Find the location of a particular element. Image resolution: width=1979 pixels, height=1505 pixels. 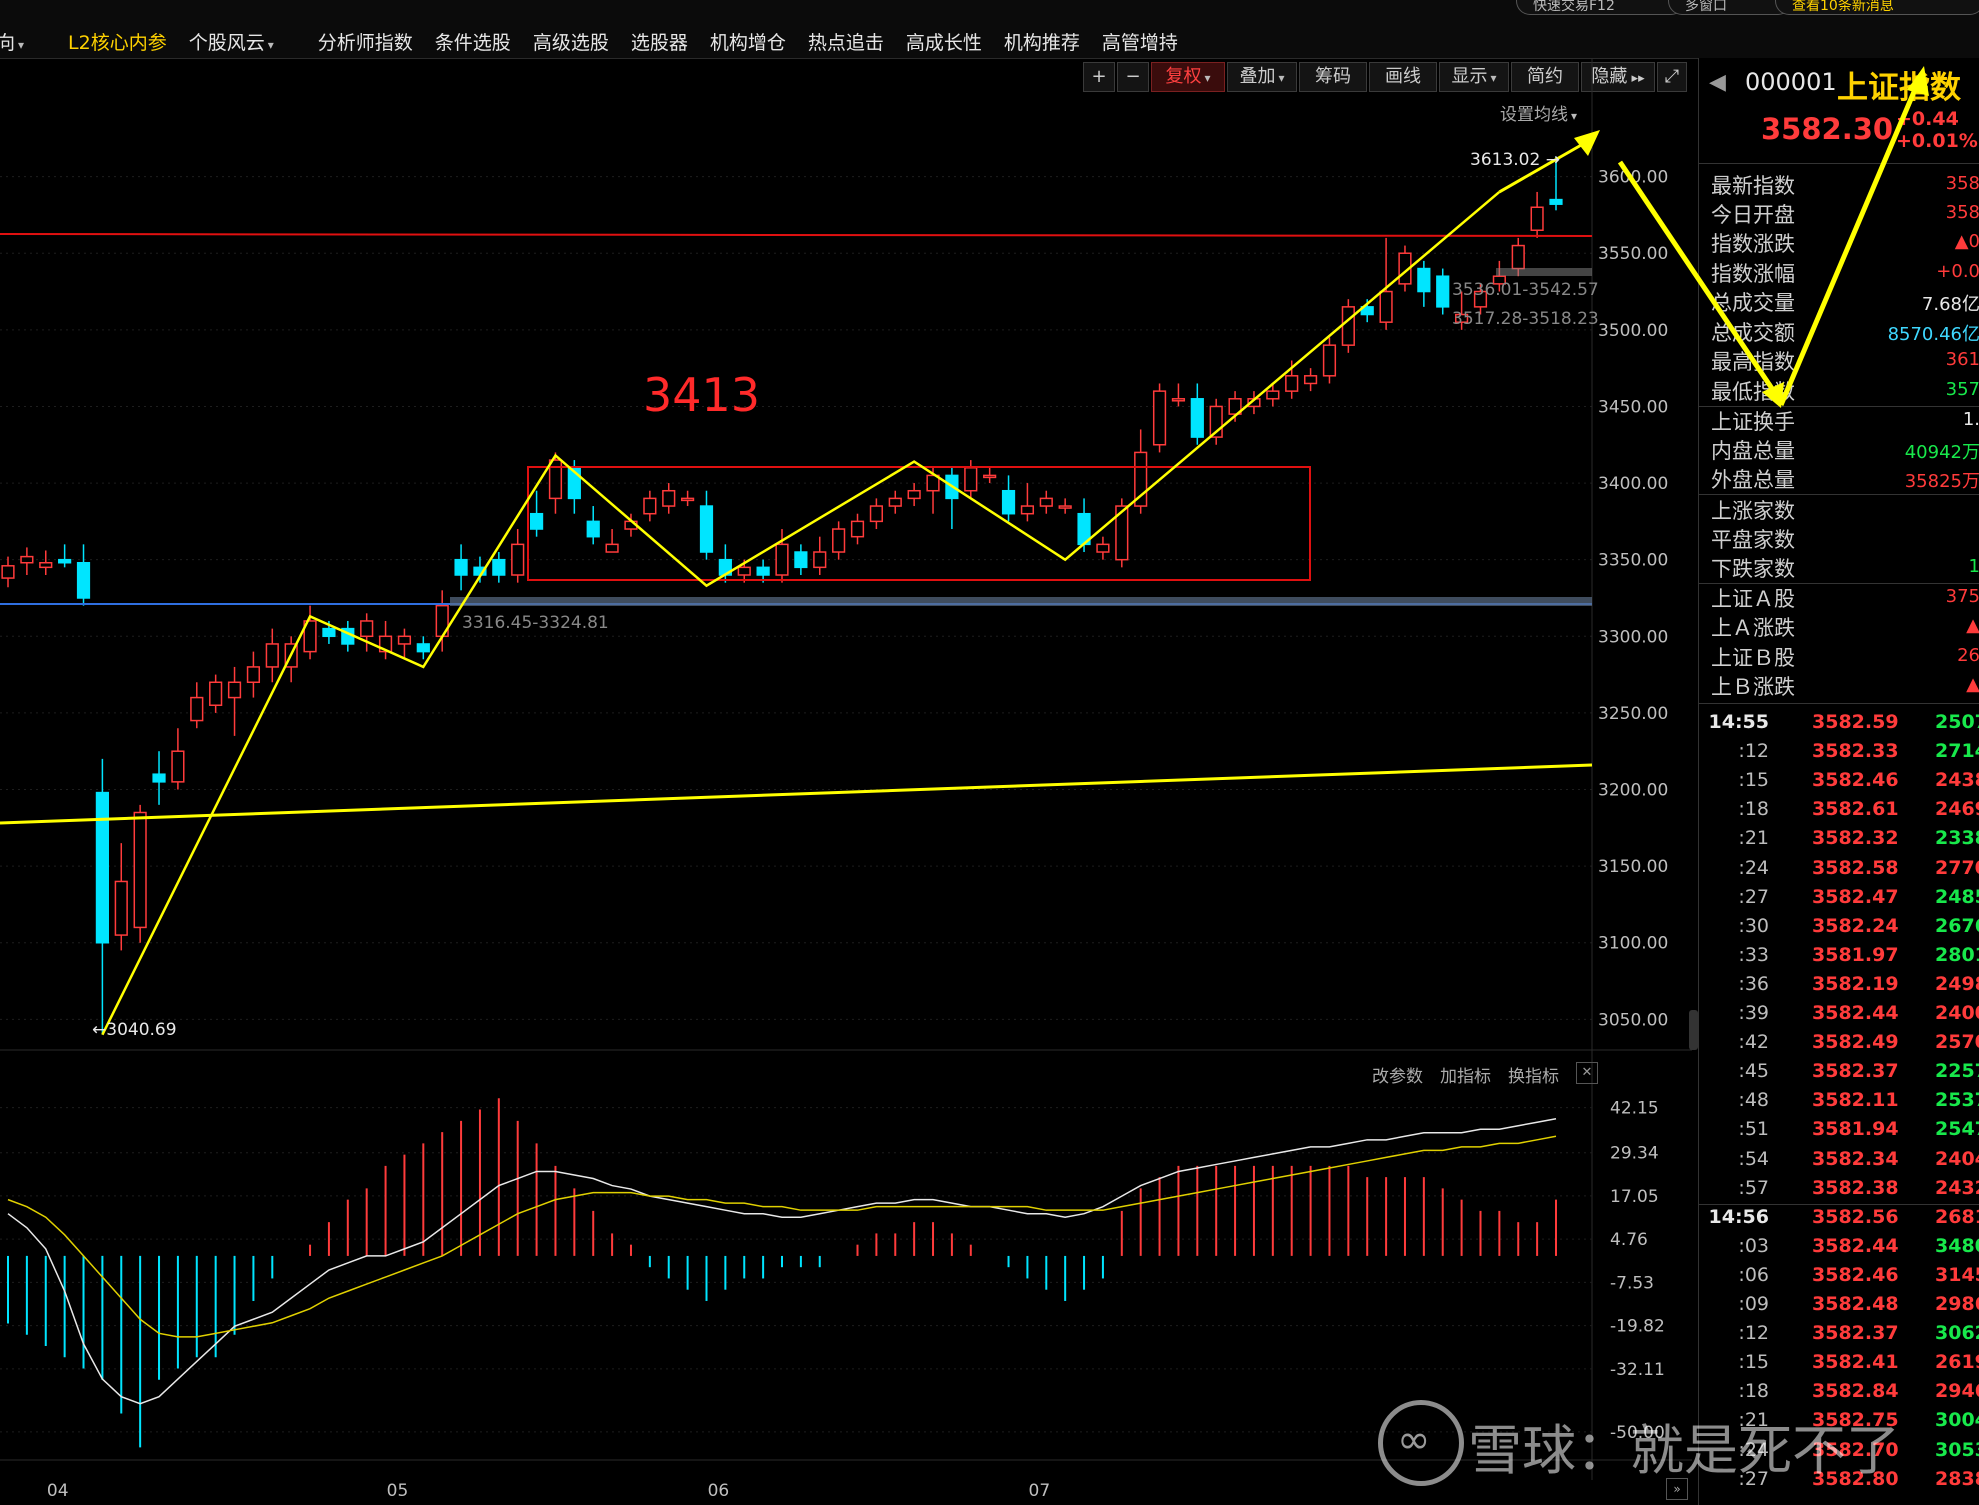

change-params-button: 改参数 is located at coordinates (1397, 1074).